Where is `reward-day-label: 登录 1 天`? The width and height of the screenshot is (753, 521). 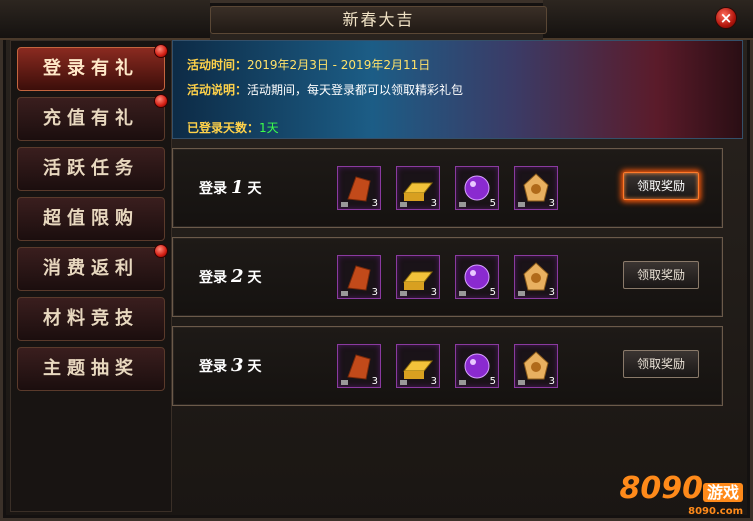
reward-day-label: 登录 1 天 is located at coordinates (230, 187).